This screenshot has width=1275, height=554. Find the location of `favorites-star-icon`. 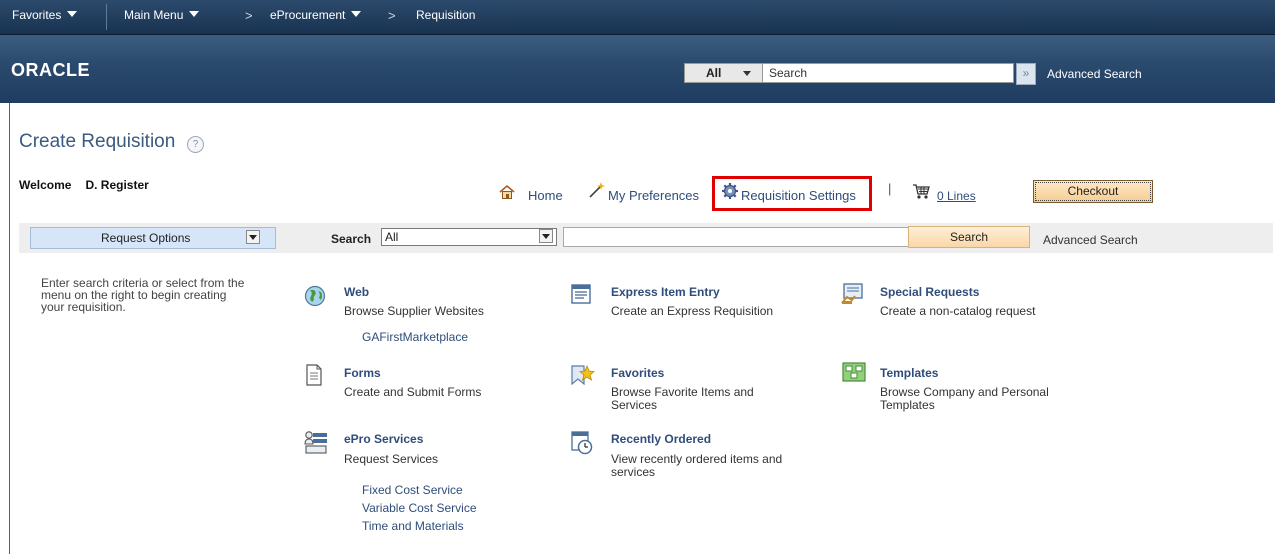

favorites-star-icon is located at coordinates (583, 375).